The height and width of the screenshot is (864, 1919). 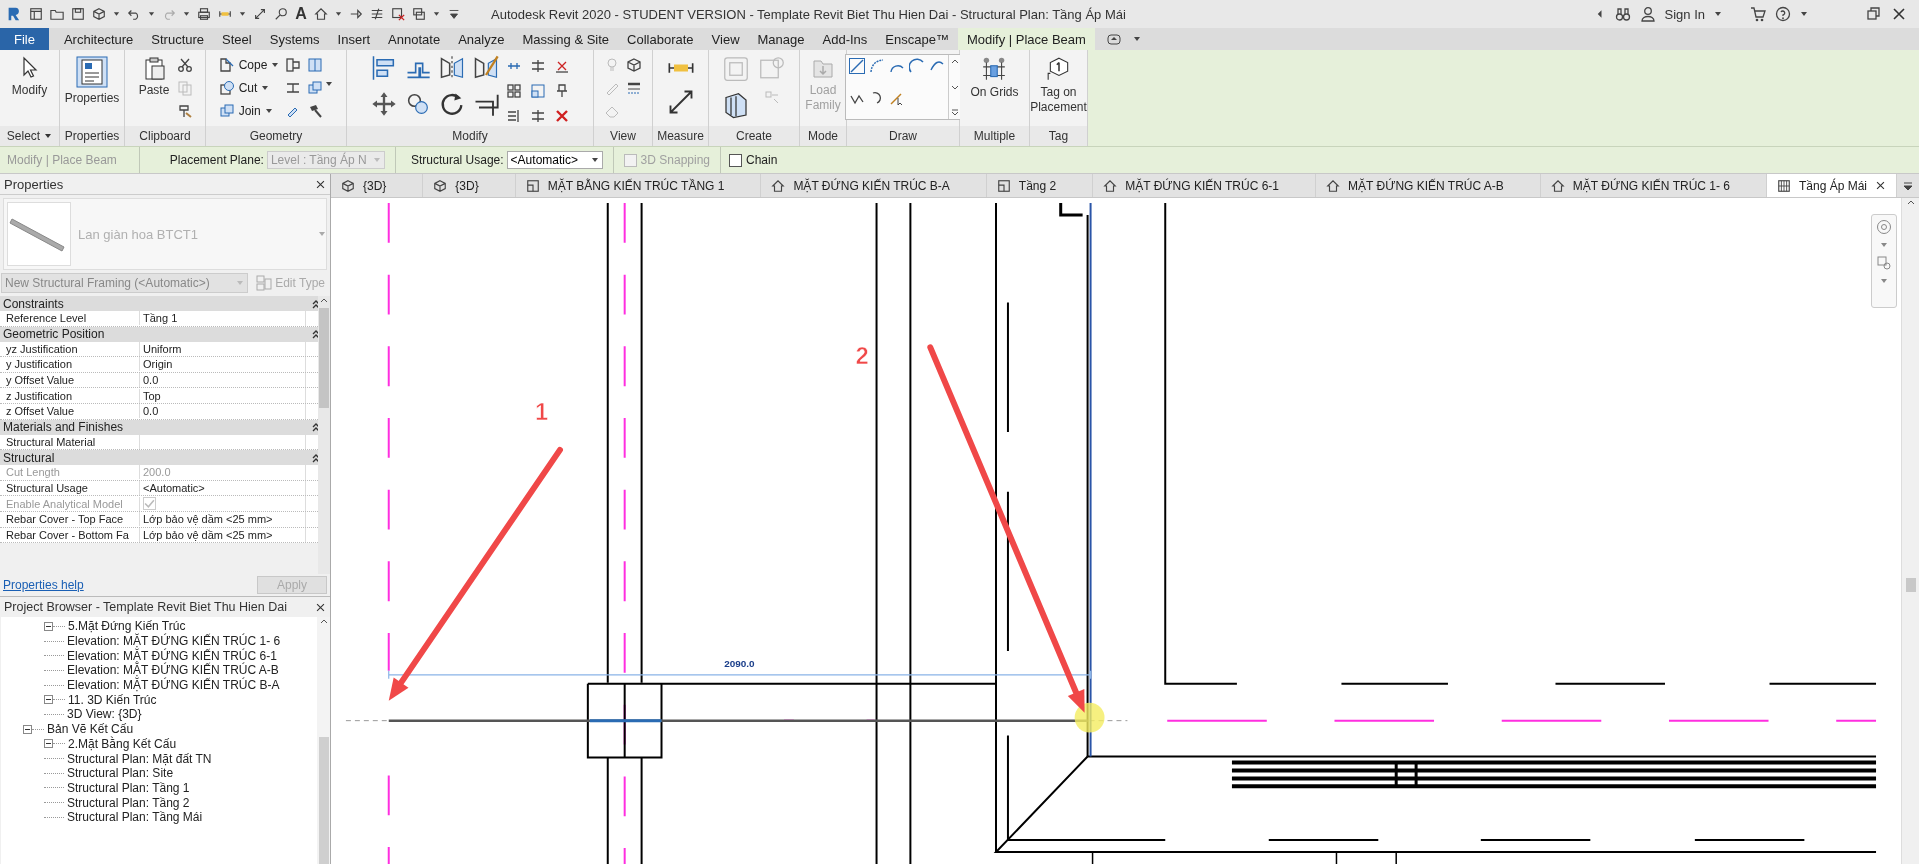 What do you see at coordinates (845, 39) in the screenshot?
I see `ribbon-tab: Add-Ins` at bounding box center [845, 39].